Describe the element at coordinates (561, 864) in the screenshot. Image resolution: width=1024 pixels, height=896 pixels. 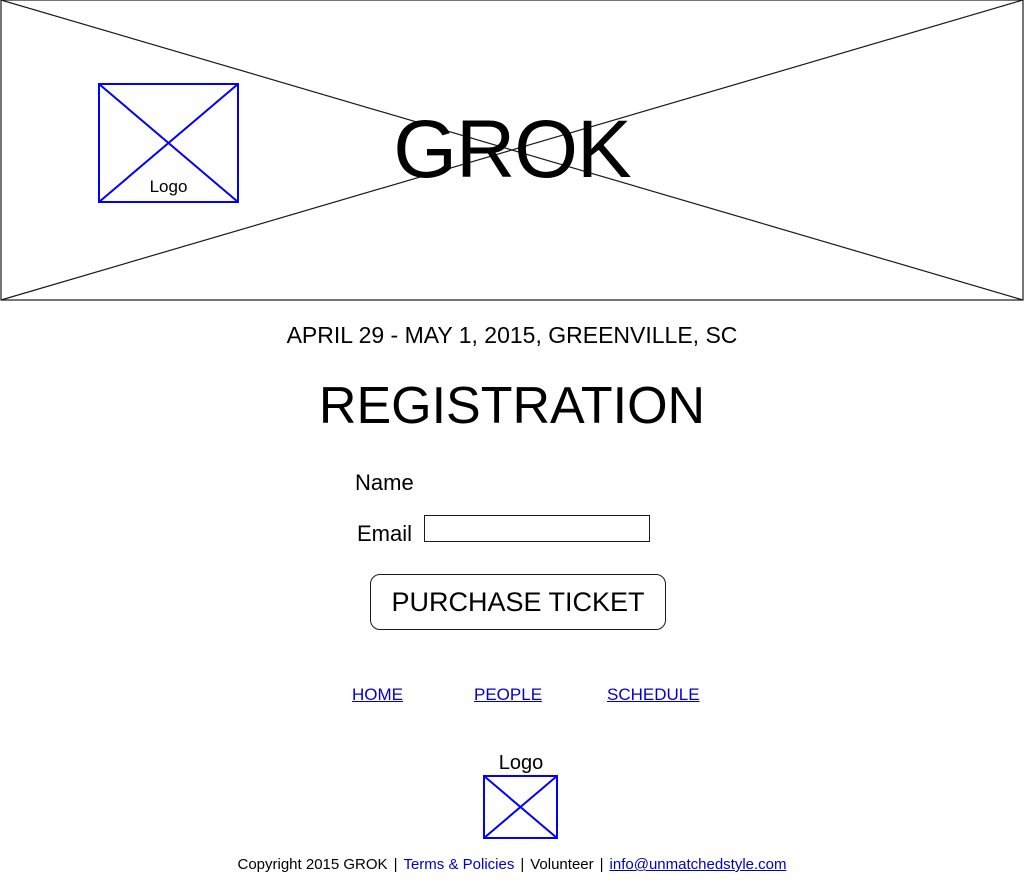
I see `footer-volunteer: Volunteer` at that location.